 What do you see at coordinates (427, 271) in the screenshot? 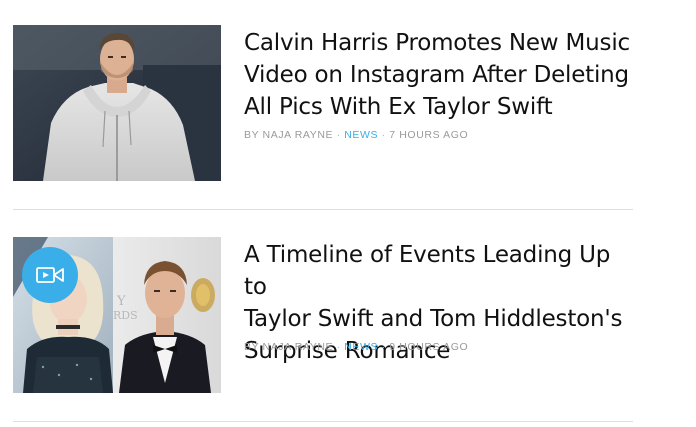
I see `headline-line: A Timeline of Events Leading Up to` at bounding box center [427, 271].